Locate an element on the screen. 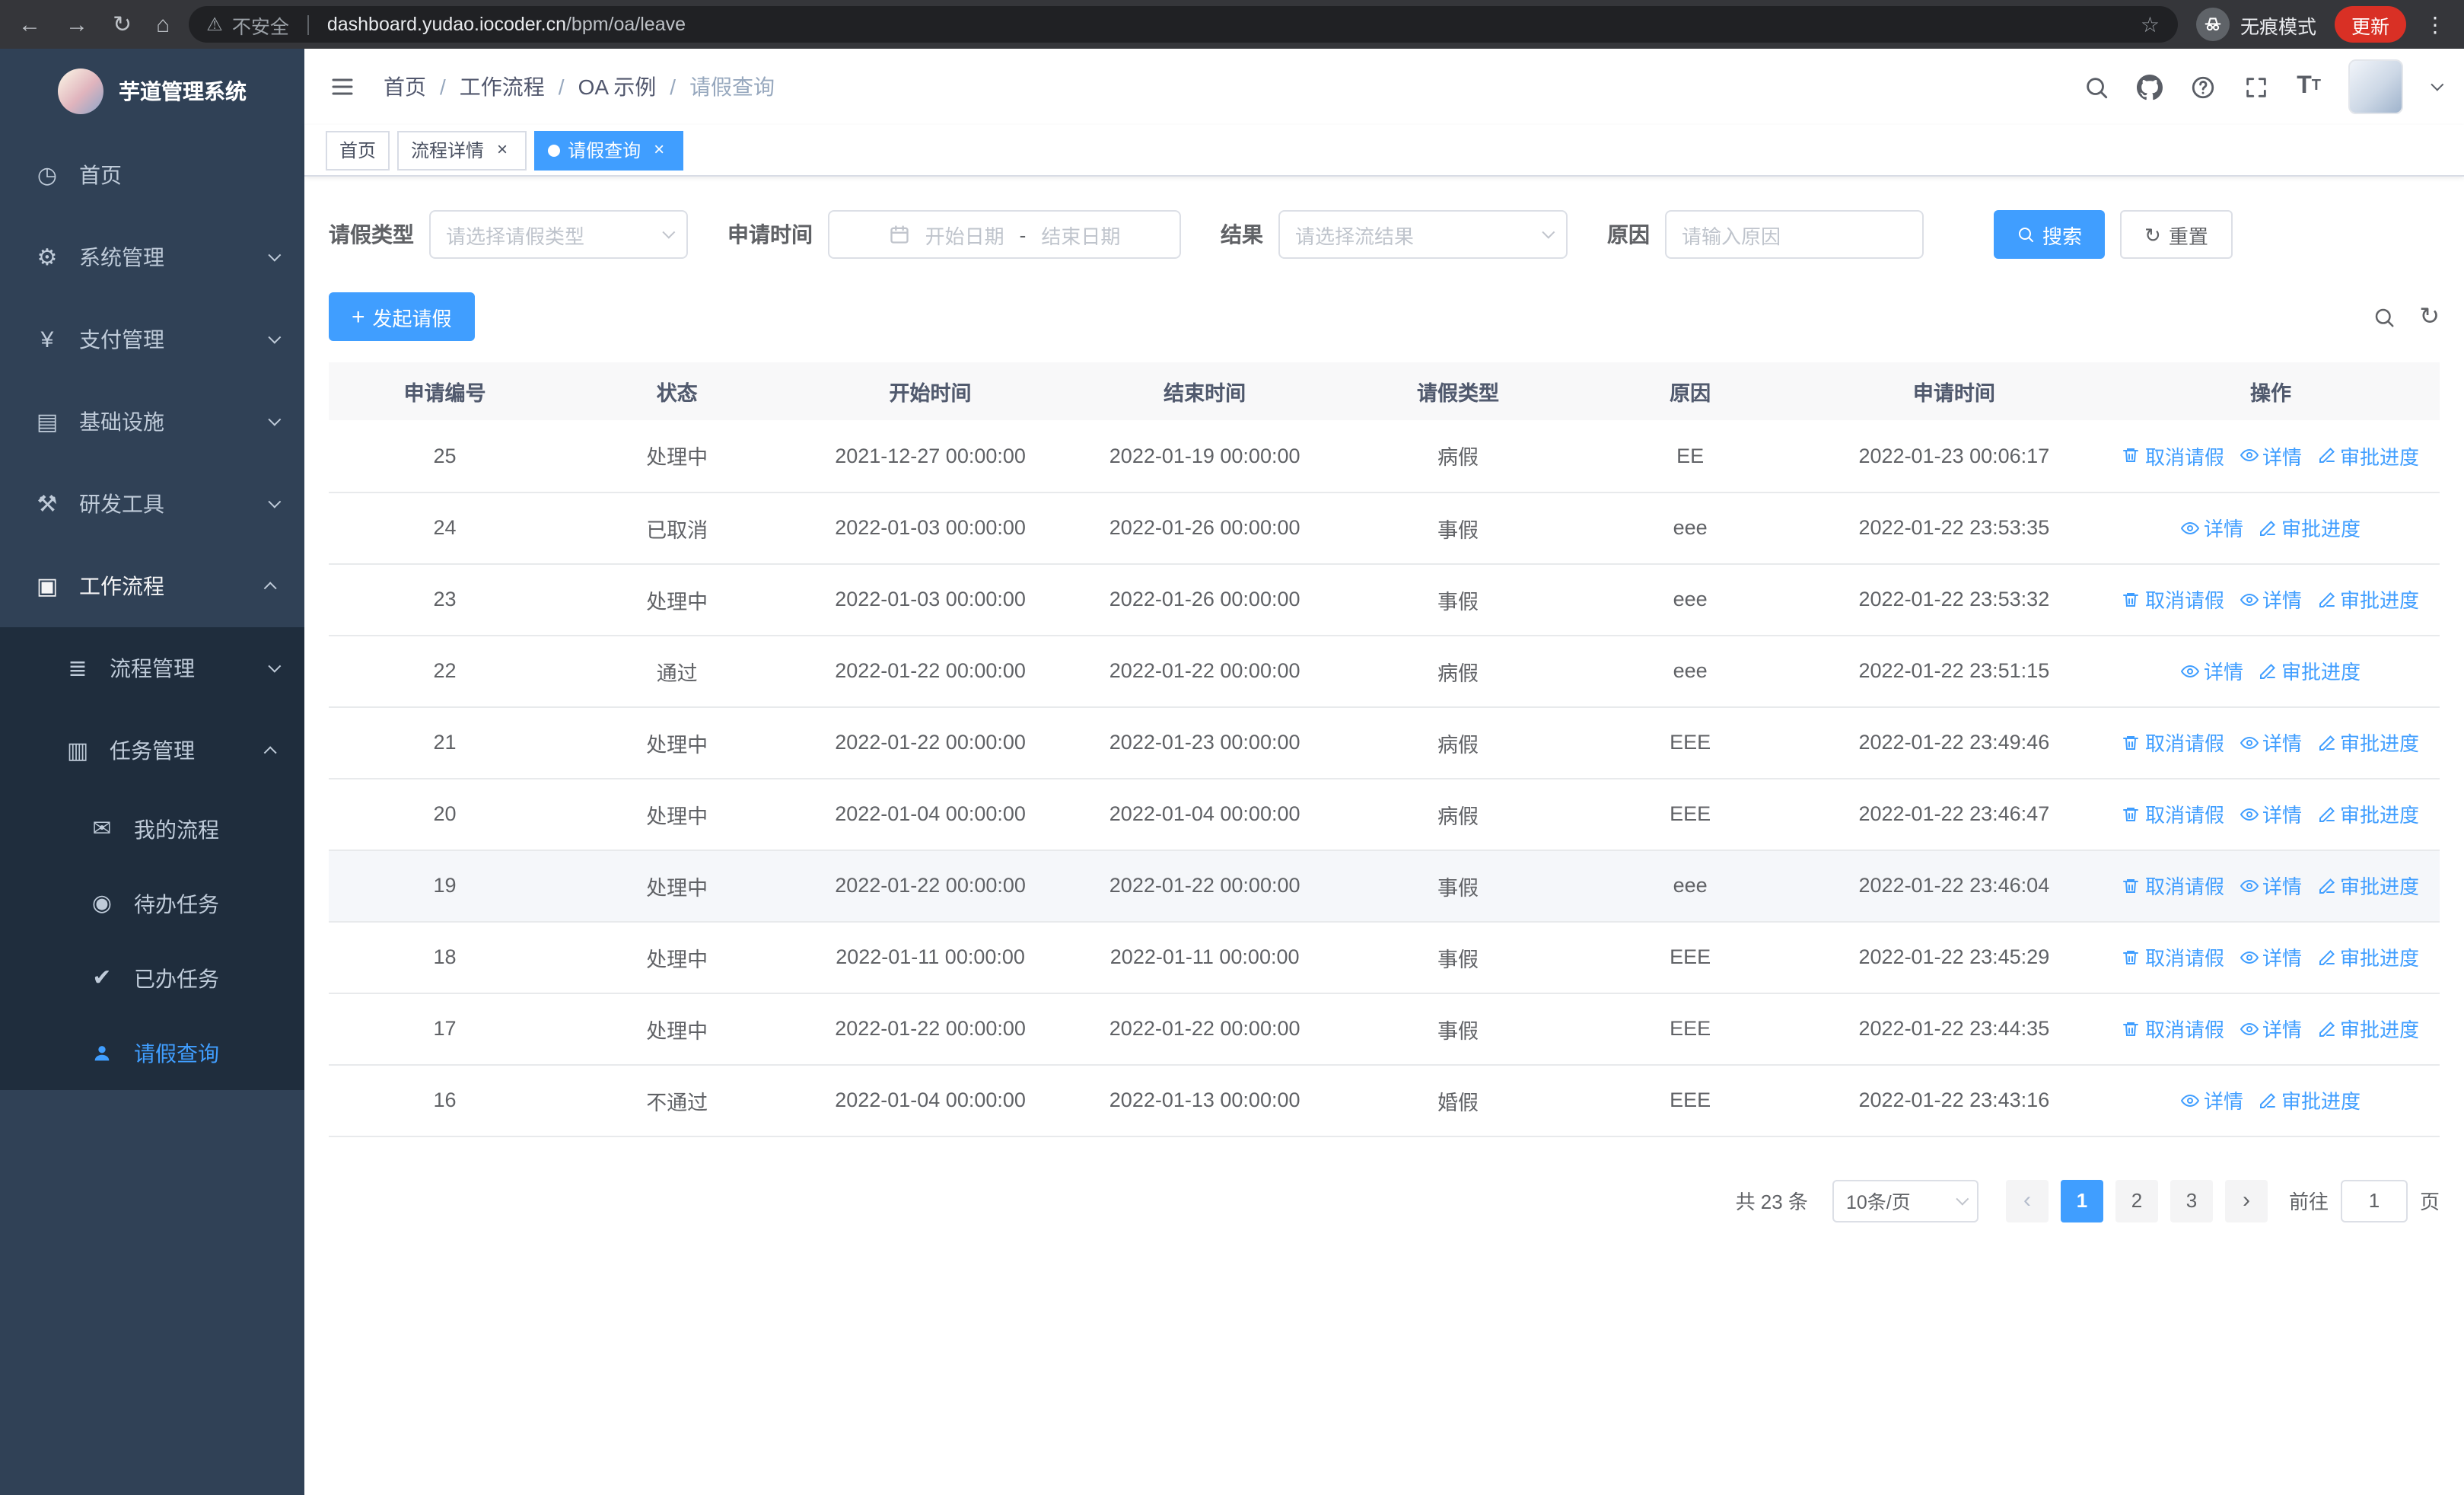  sidebar-item-leave-query: 请假查询 is located at coordinates (152, 1052).